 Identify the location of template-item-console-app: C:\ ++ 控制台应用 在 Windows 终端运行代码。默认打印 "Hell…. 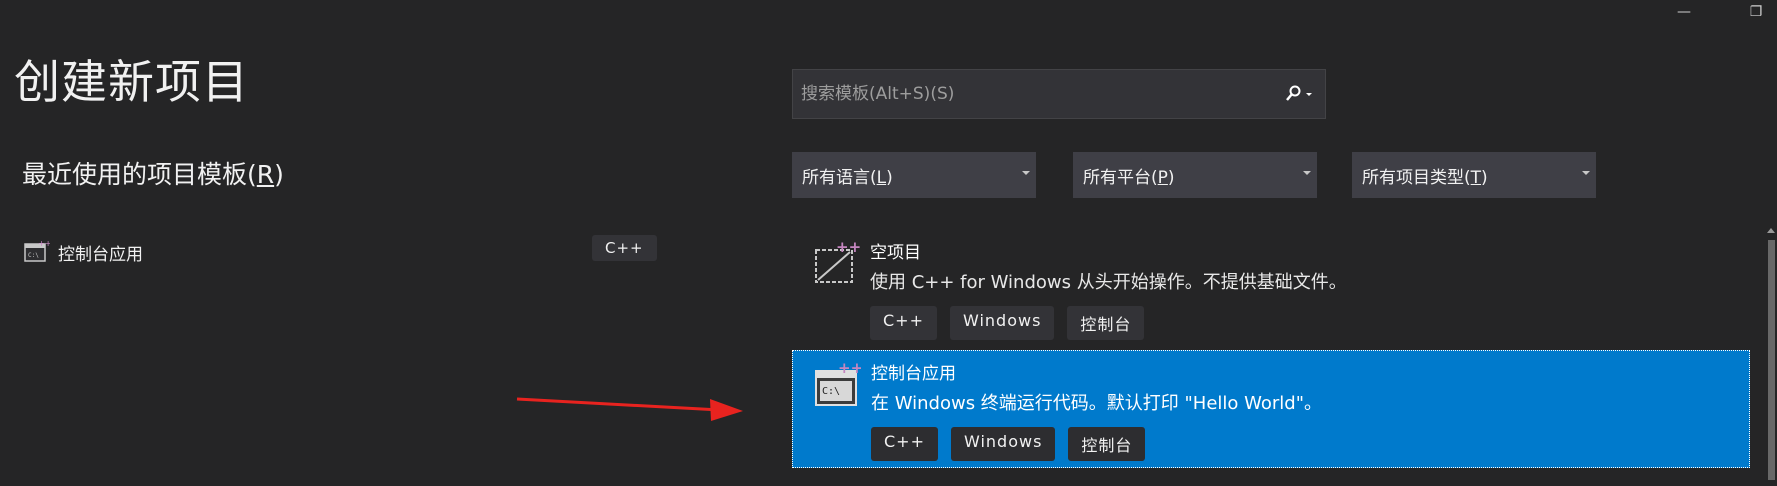
(1271, 409).